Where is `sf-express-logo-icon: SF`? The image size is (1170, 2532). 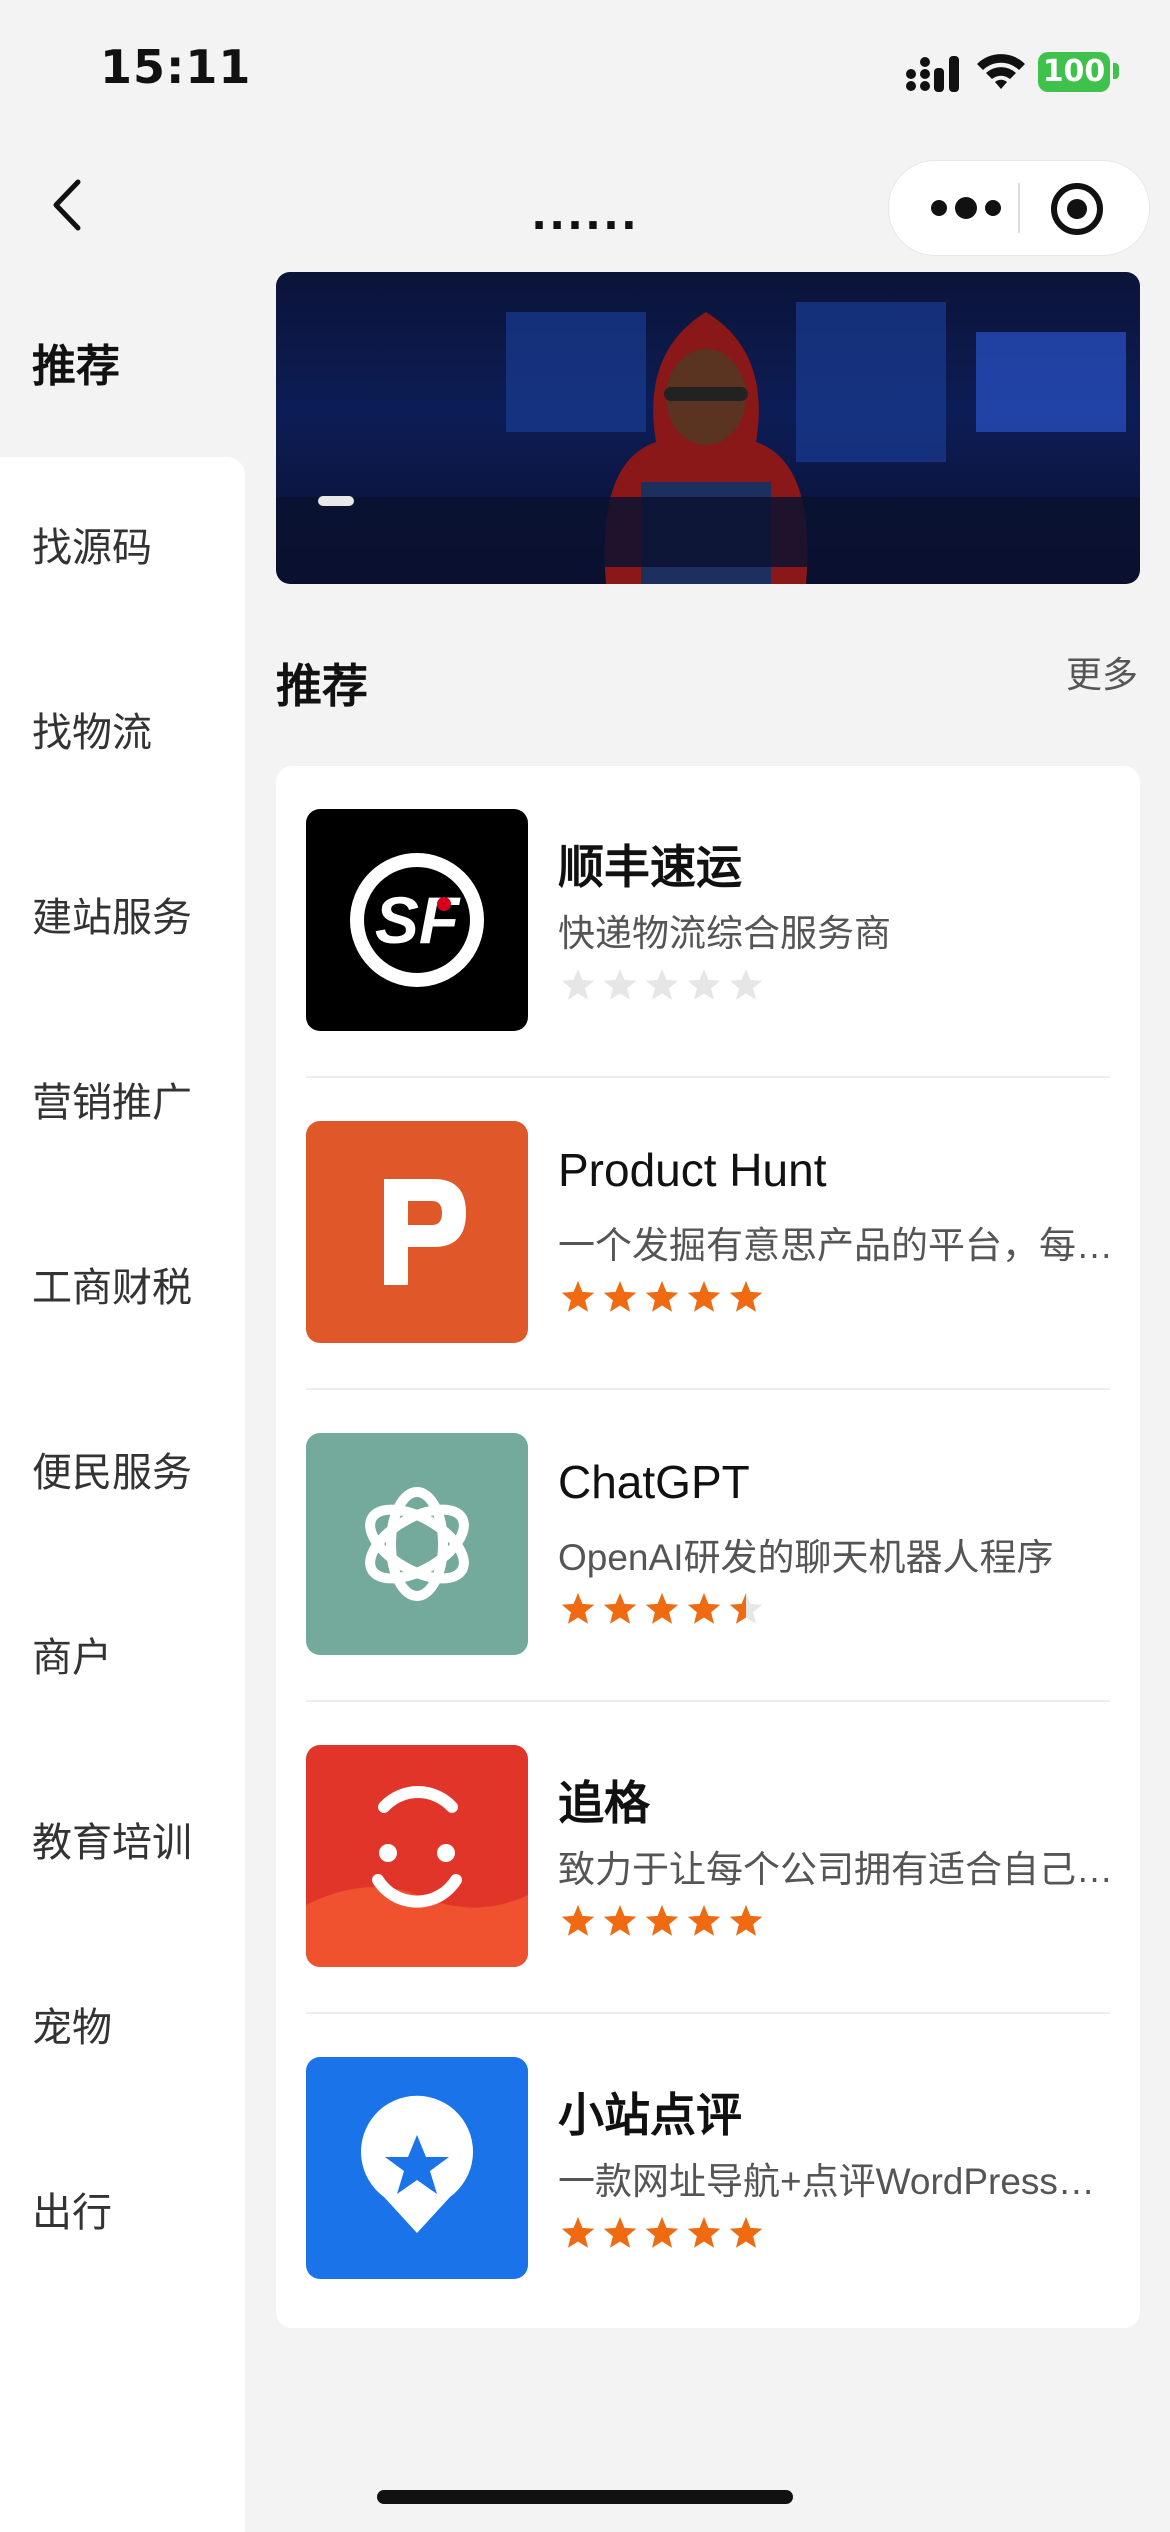
sf-express-logo-icon: SF is located at coordinates (417, 920).